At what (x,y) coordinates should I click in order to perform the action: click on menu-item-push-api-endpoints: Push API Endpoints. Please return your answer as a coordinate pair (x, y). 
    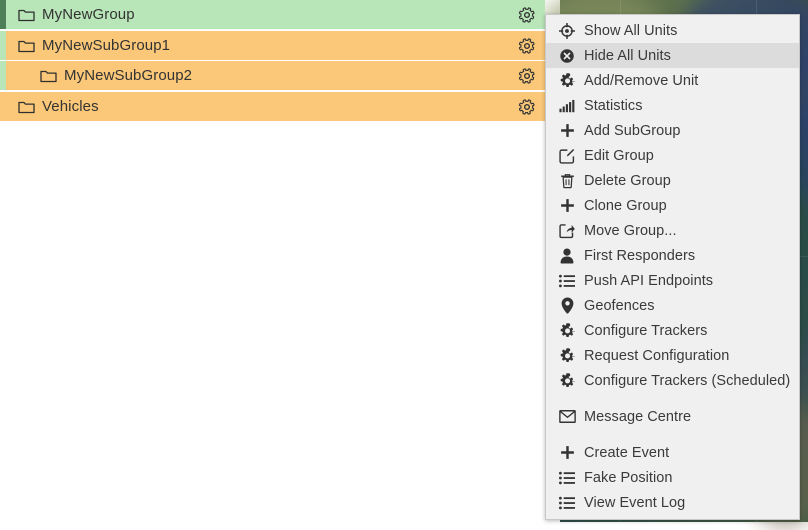
    Looking at the image, I should click on (672, 280).